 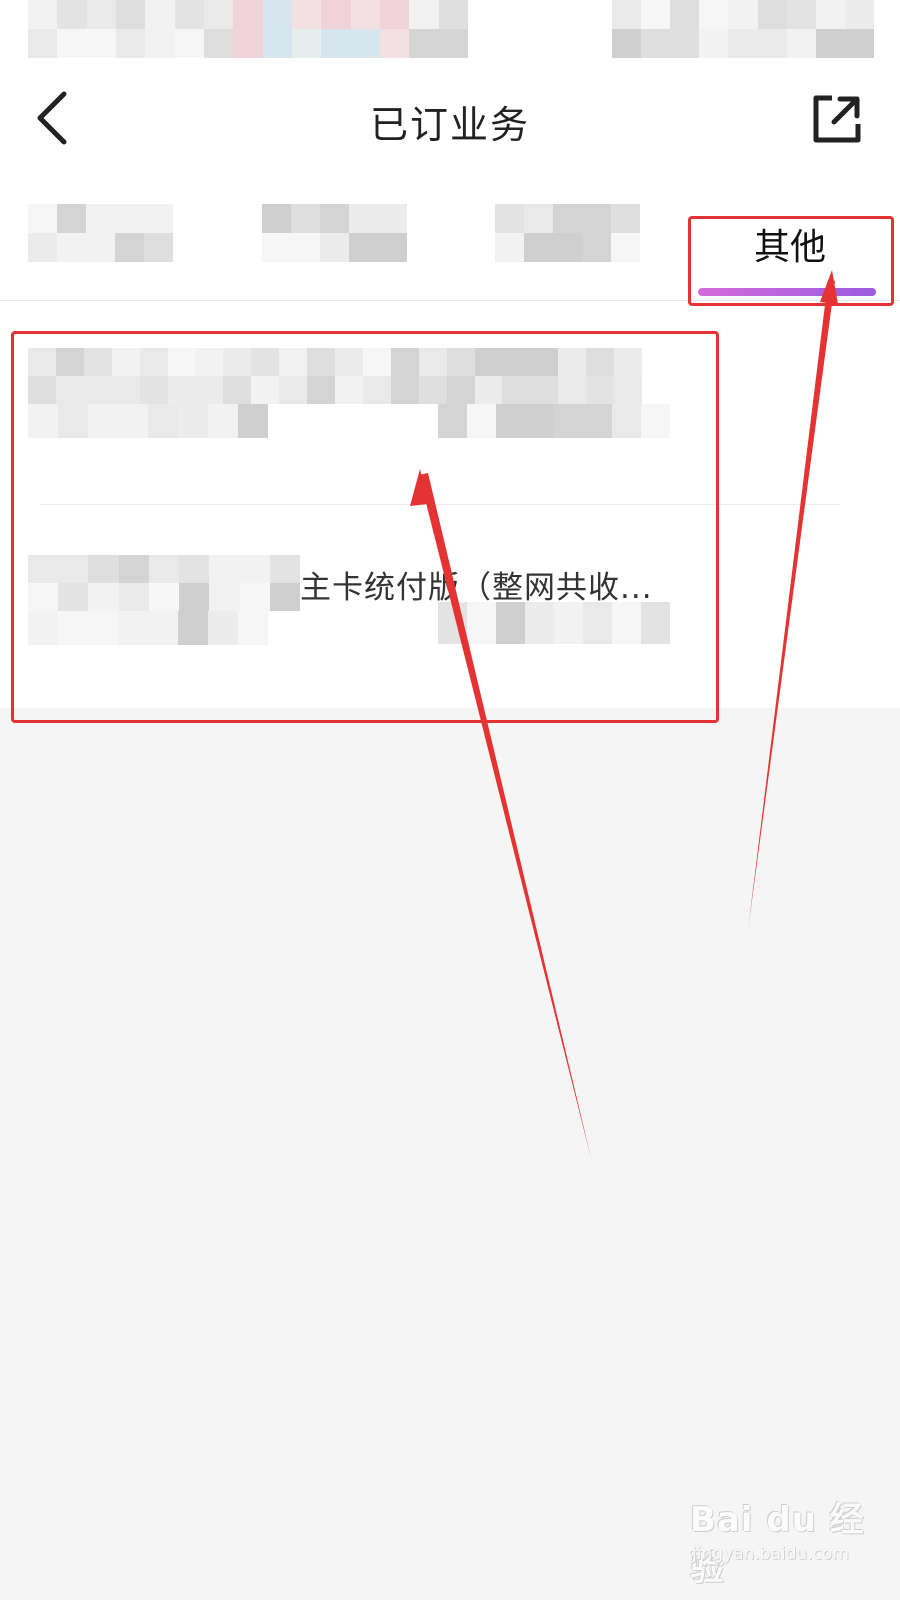 I want to click on watermark-brand: Bai du 经验, so click(x=777, y=1544).